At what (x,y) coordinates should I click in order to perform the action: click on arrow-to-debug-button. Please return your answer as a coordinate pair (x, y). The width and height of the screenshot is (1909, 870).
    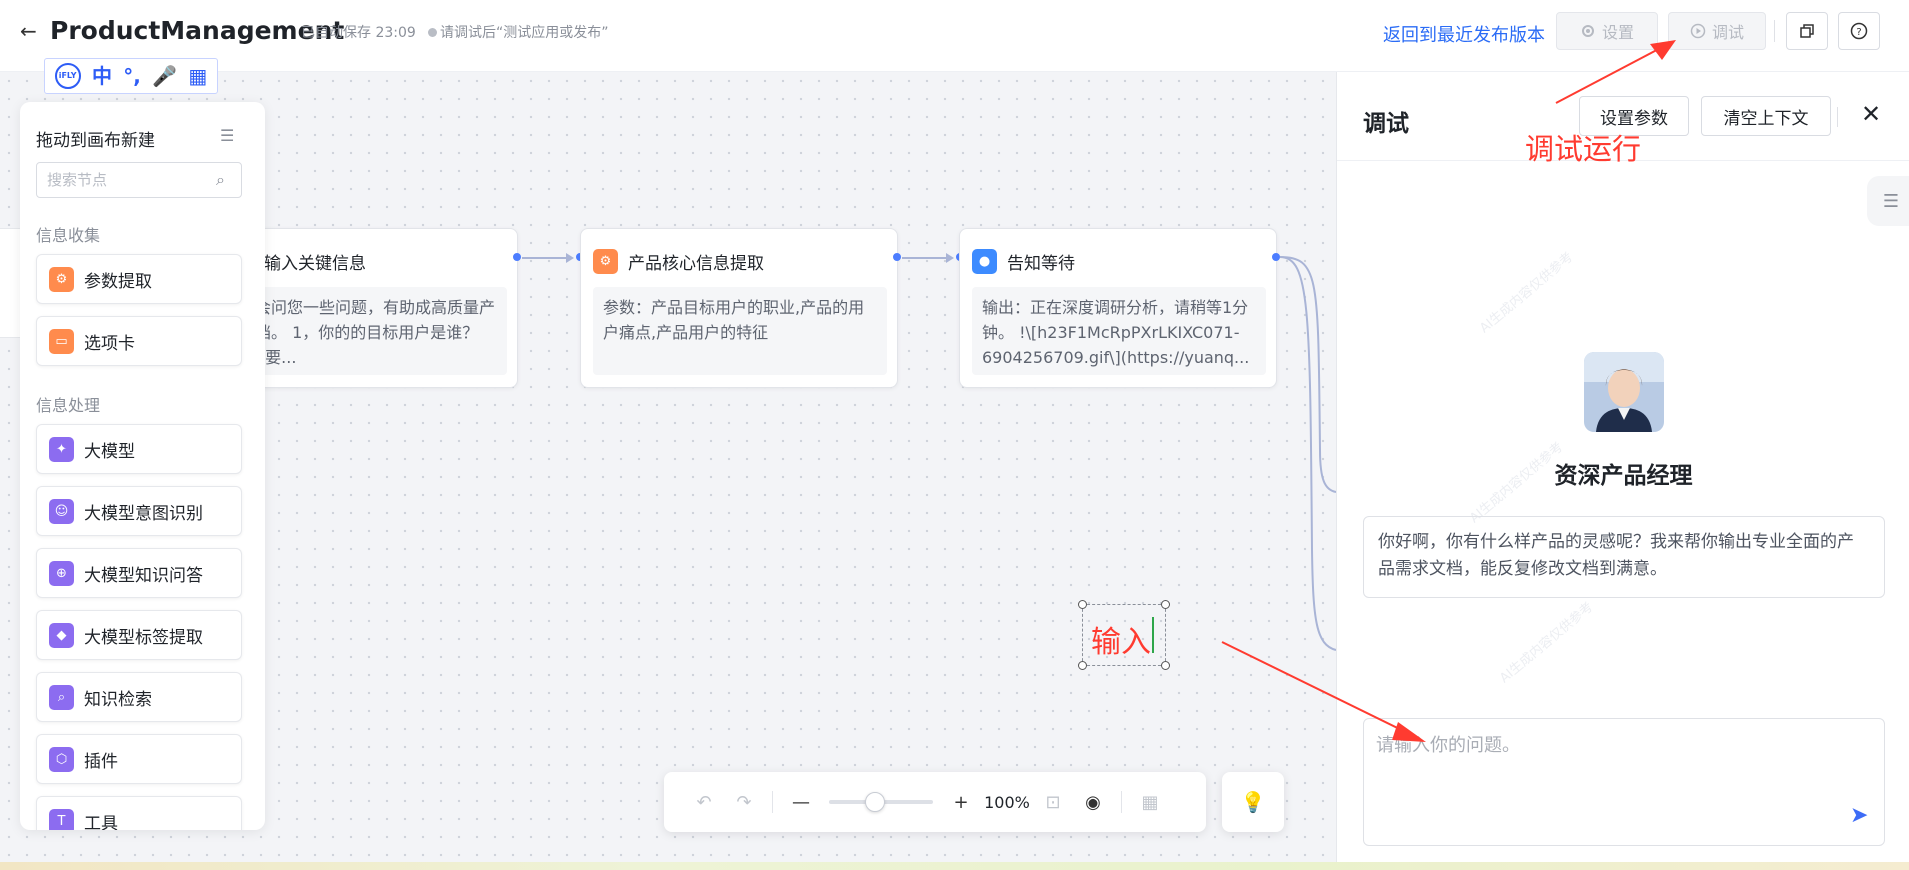
    Looking at the image, I should click on (1615, 72).